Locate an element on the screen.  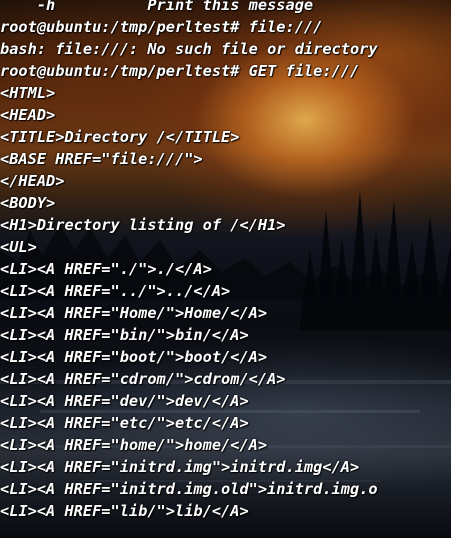
terminal-line: <H1>Directory listing of /</H1> is located at coordinates (143, 225).